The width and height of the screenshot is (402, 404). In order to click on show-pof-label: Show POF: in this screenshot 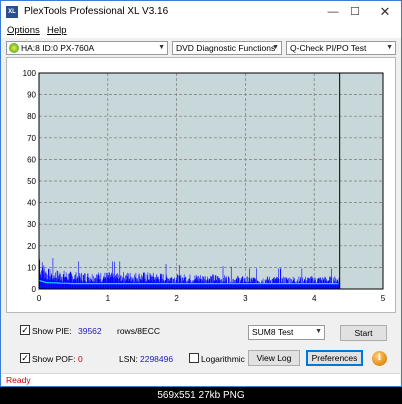, I will do `click(54, 359)`.